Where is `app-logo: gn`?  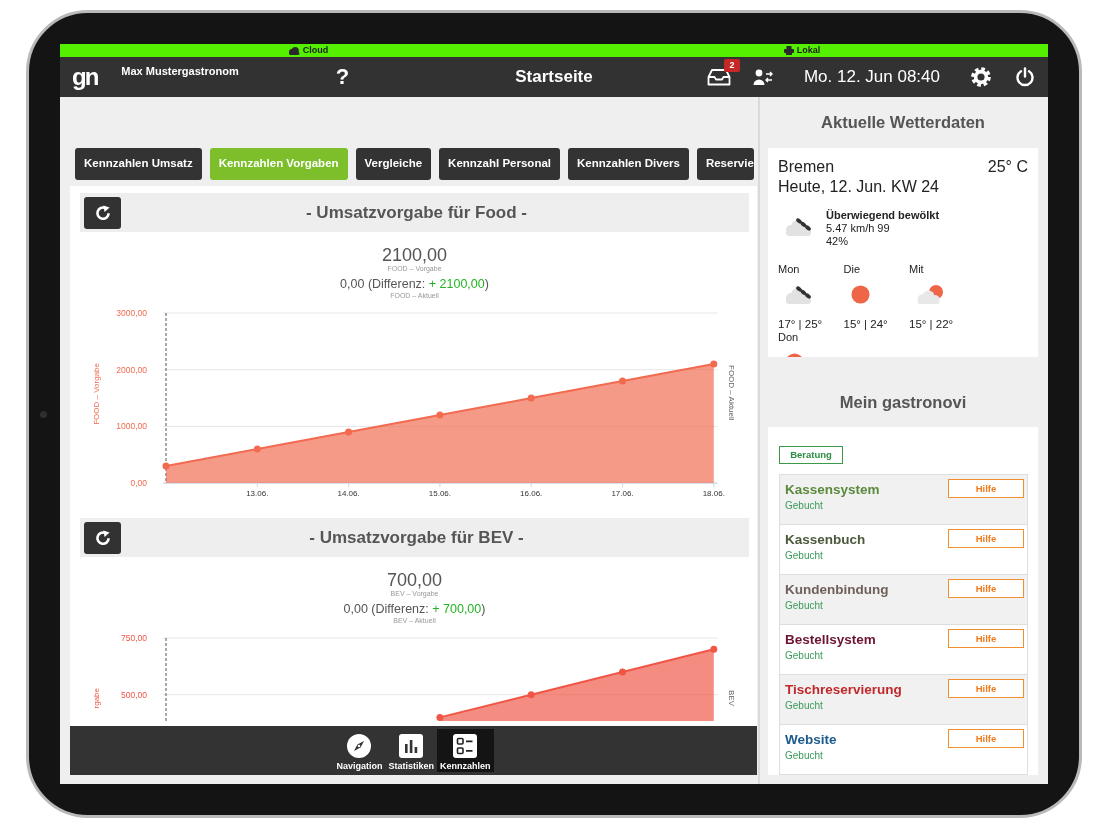
app-logo: gn is located at coordinates (85, 77).